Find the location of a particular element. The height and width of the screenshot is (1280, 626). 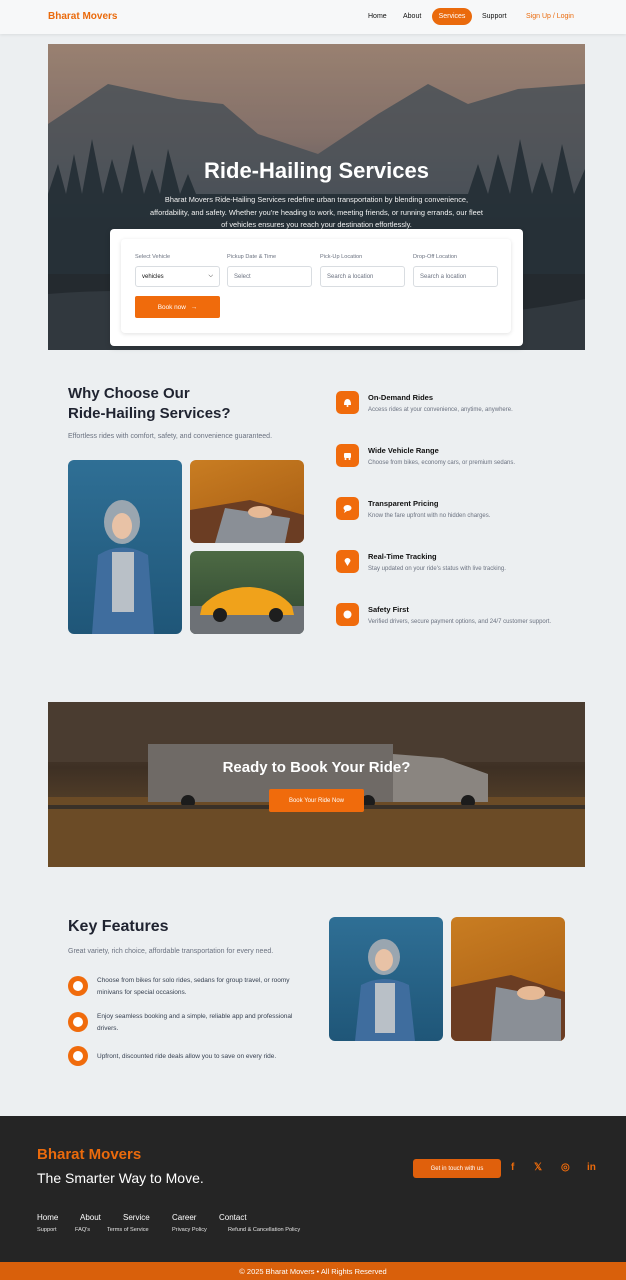

footer-link-support: Support is located at coordinates (47, 1230).